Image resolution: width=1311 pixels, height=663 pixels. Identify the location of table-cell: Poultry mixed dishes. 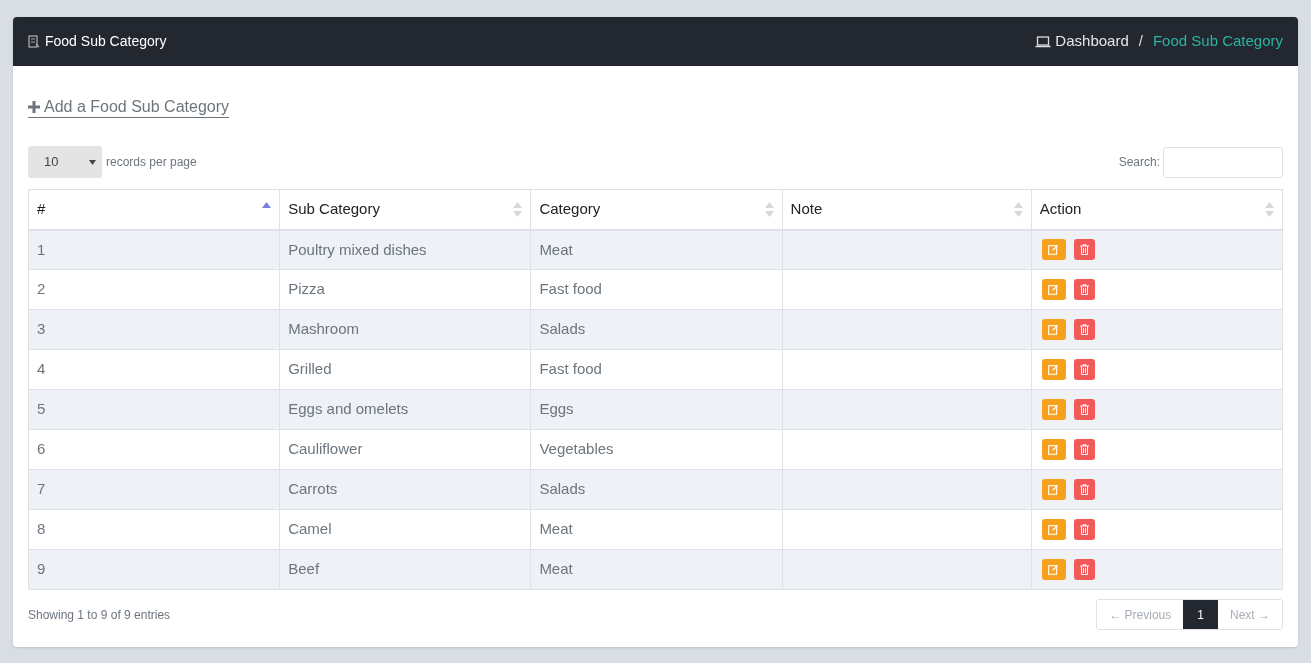
(405, 249).